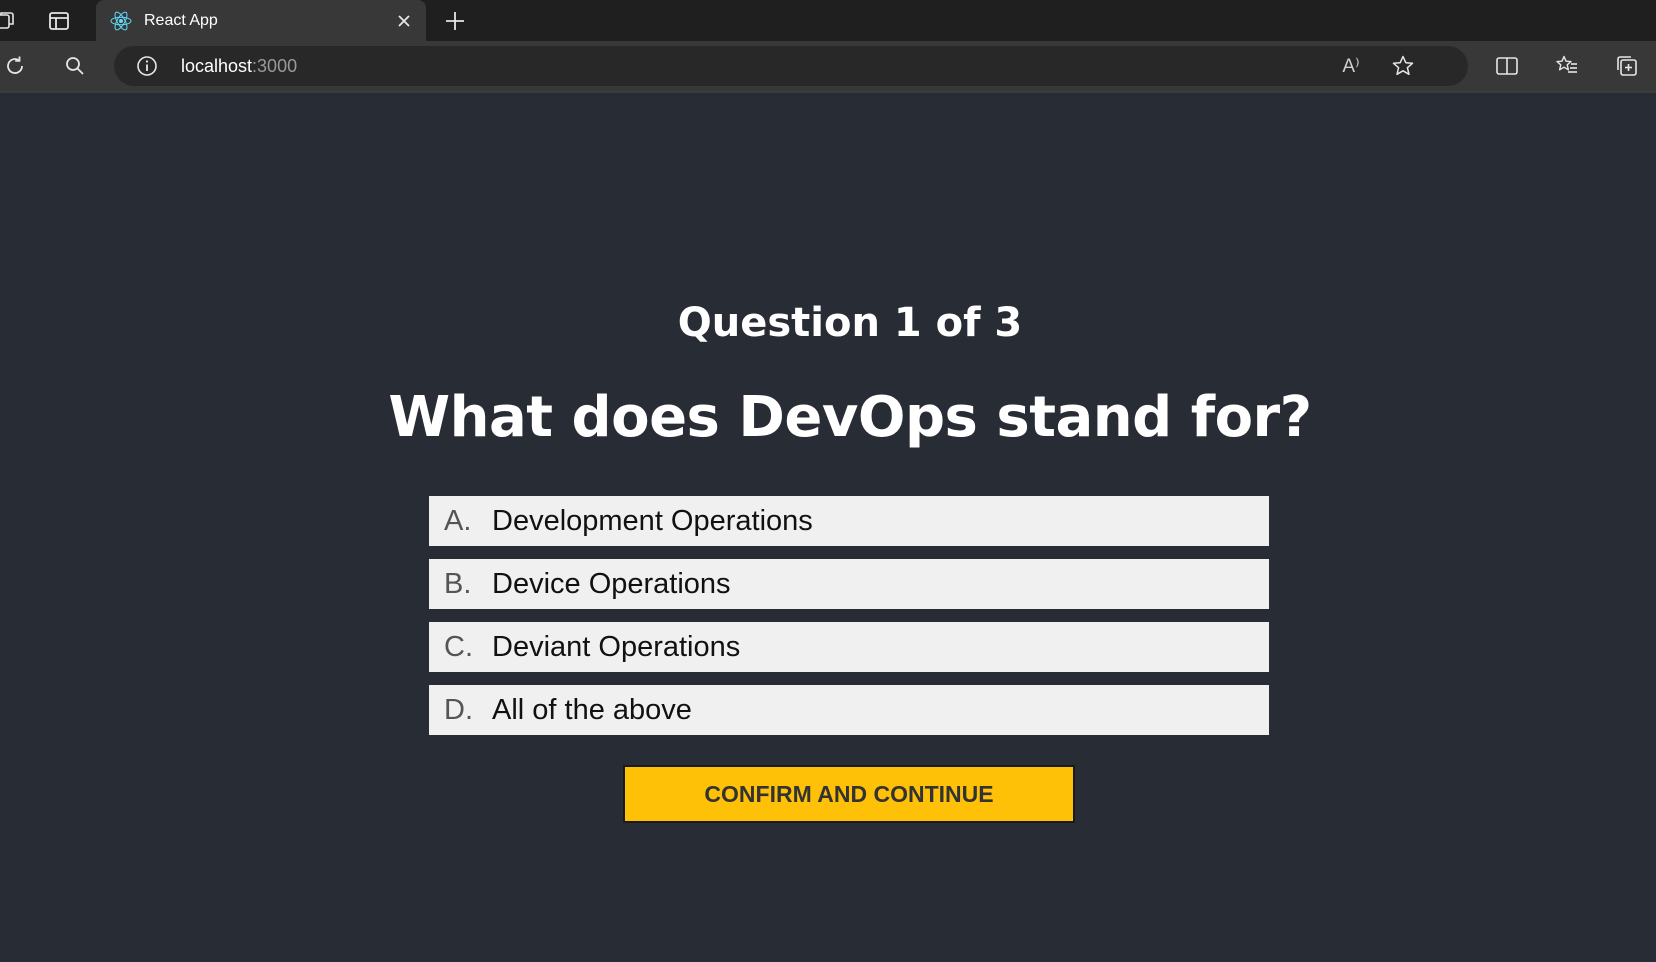 Image resolution: width=1656 pixels, height=962 pixels. I want to click on close-tab-icon, so click(404, 21).